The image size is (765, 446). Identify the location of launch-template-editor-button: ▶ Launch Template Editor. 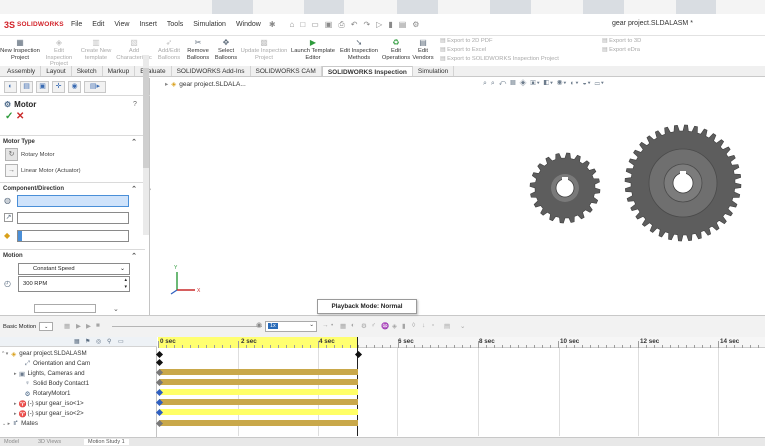
(313, 51).